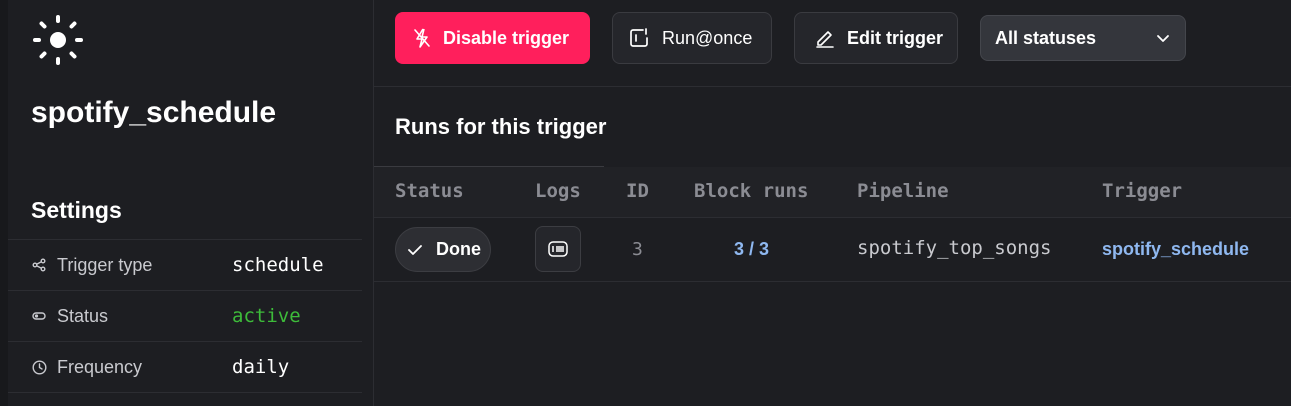 This screenshot has height=406, width=1291. I want to click on column-header-id: ID, so click(637, 191).